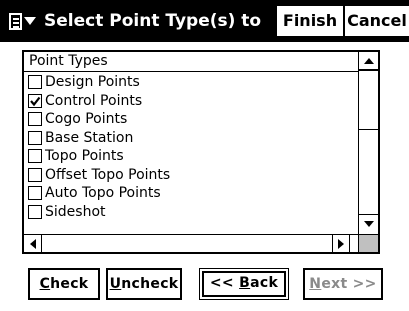 This screenshot has height=311, width=409. Describe the element at coordinates (103, 193) in the screenshot. I see `list-item-label: Auto Topo Points` at that location.